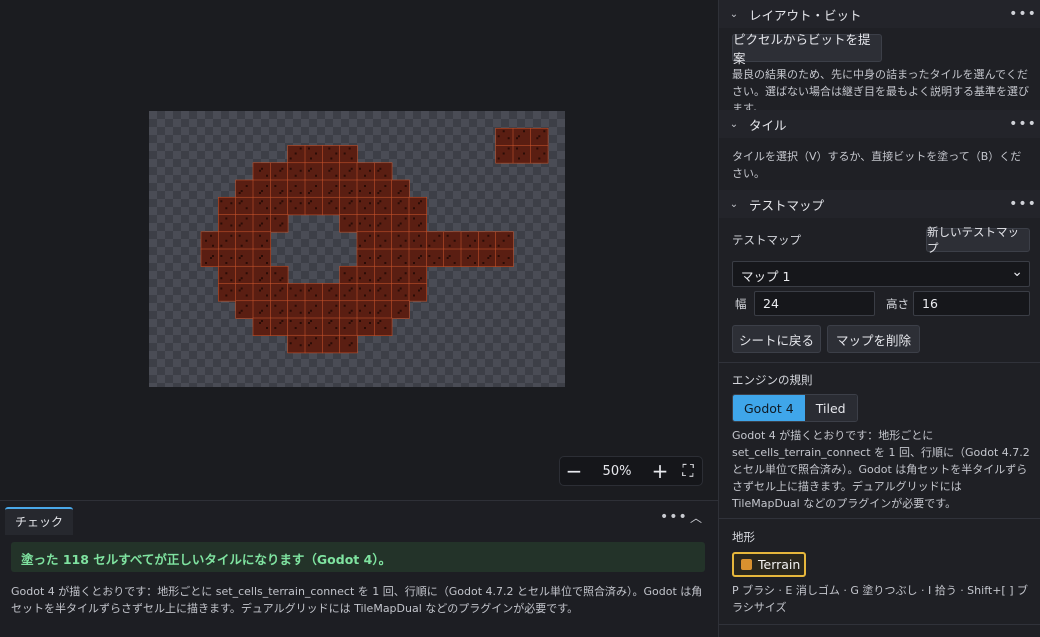  Describe the element at coordinates (769, 564) in the screenshot. I see `terrain-chip: Terrain` at that location.